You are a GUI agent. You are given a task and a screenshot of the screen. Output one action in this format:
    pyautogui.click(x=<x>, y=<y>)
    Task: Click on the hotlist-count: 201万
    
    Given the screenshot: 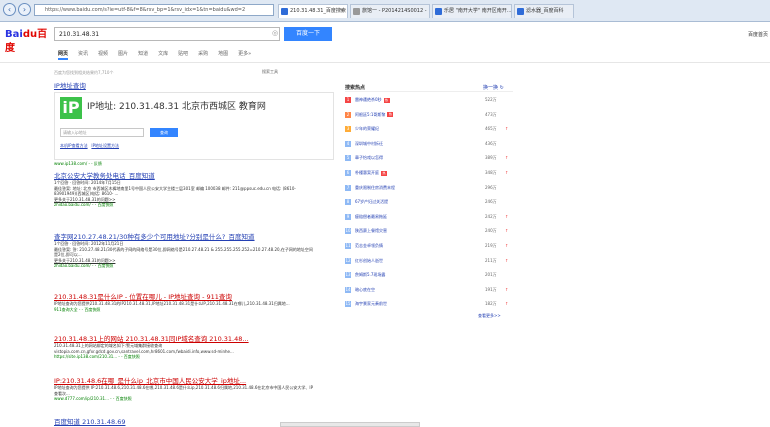 What is the action you would take?
    pyautogui.click(x=491, y=275)
    